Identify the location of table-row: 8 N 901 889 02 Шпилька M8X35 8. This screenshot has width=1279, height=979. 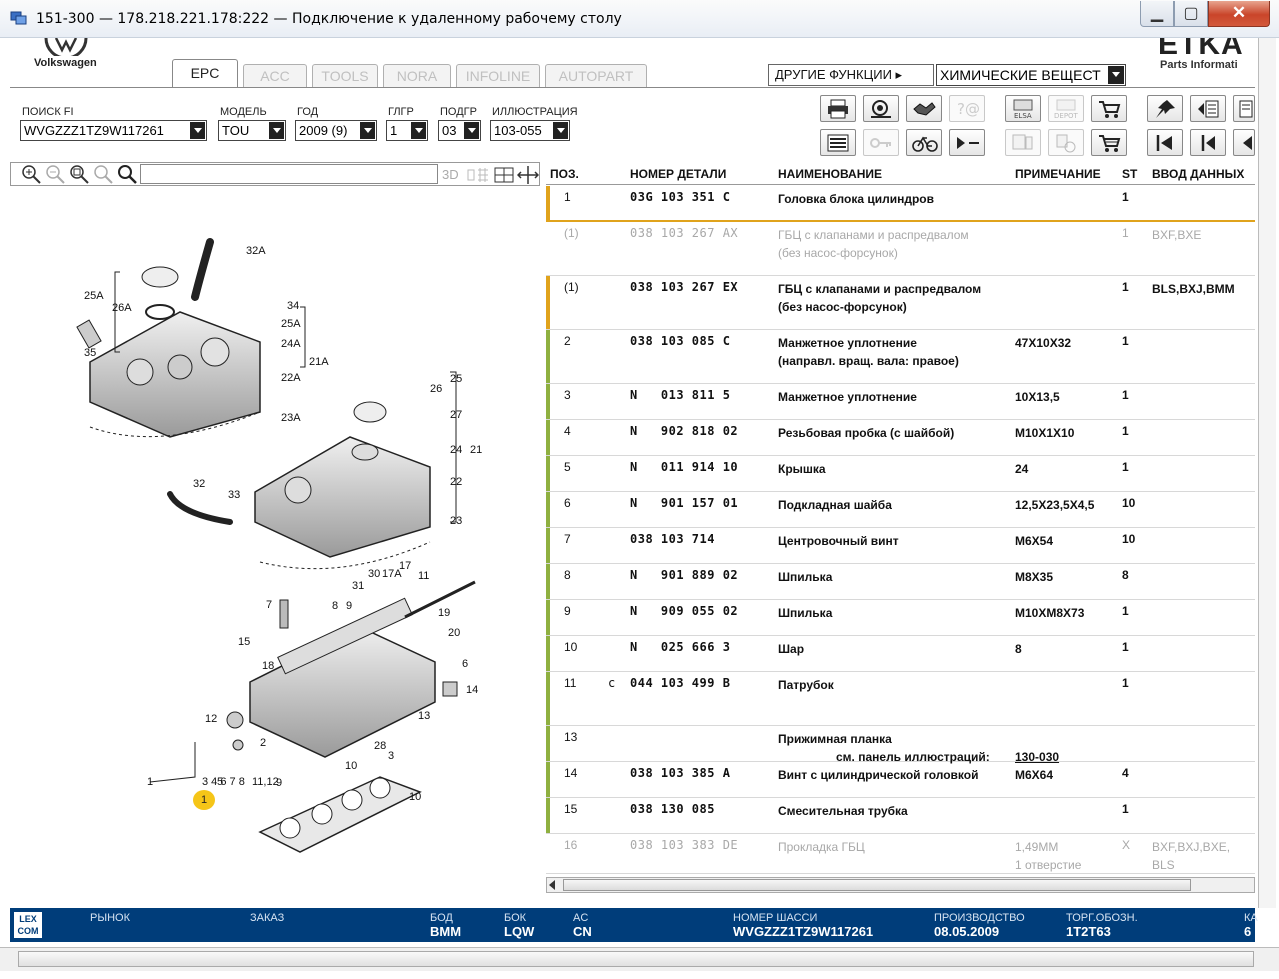
(900, 582).